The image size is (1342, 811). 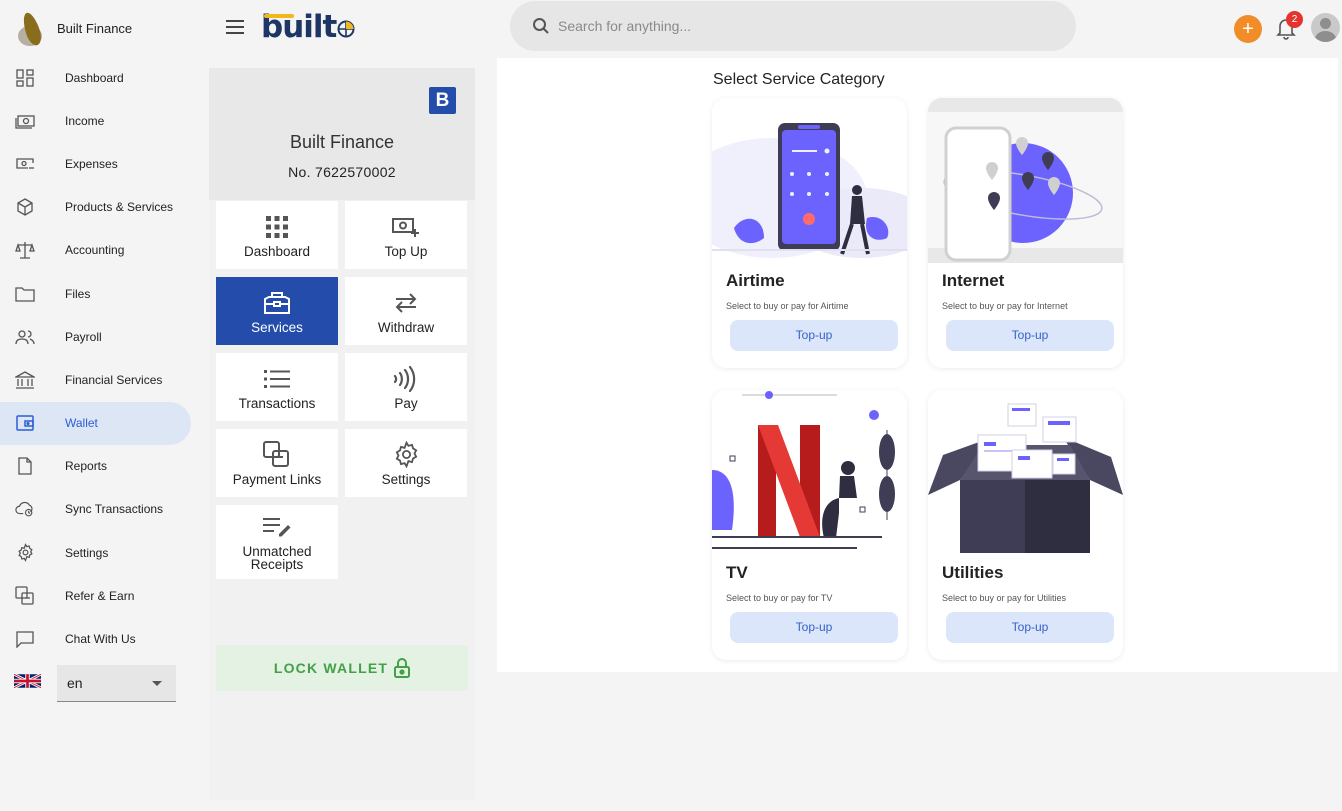 What do you see at coordinates (1248, 29) in the screenshot?
I see `add-button: +` at bounding box center [1248, 29].